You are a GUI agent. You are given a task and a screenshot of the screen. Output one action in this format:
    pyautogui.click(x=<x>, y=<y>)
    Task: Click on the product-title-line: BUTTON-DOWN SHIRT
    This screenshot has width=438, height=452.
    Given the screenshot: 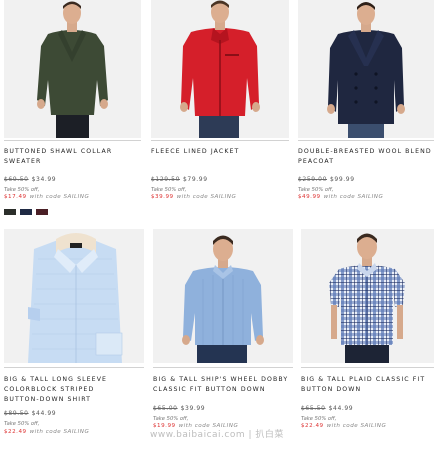 What is the action you would take?
    pyautogui.click(x=55, y=400)
    